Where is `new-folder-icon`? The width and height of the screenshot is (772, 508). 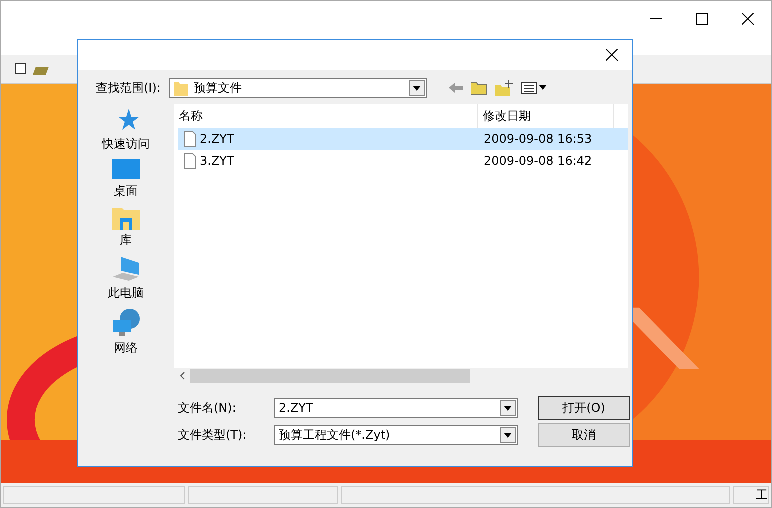
new-folder-icon is located at coordinates (503, 88).